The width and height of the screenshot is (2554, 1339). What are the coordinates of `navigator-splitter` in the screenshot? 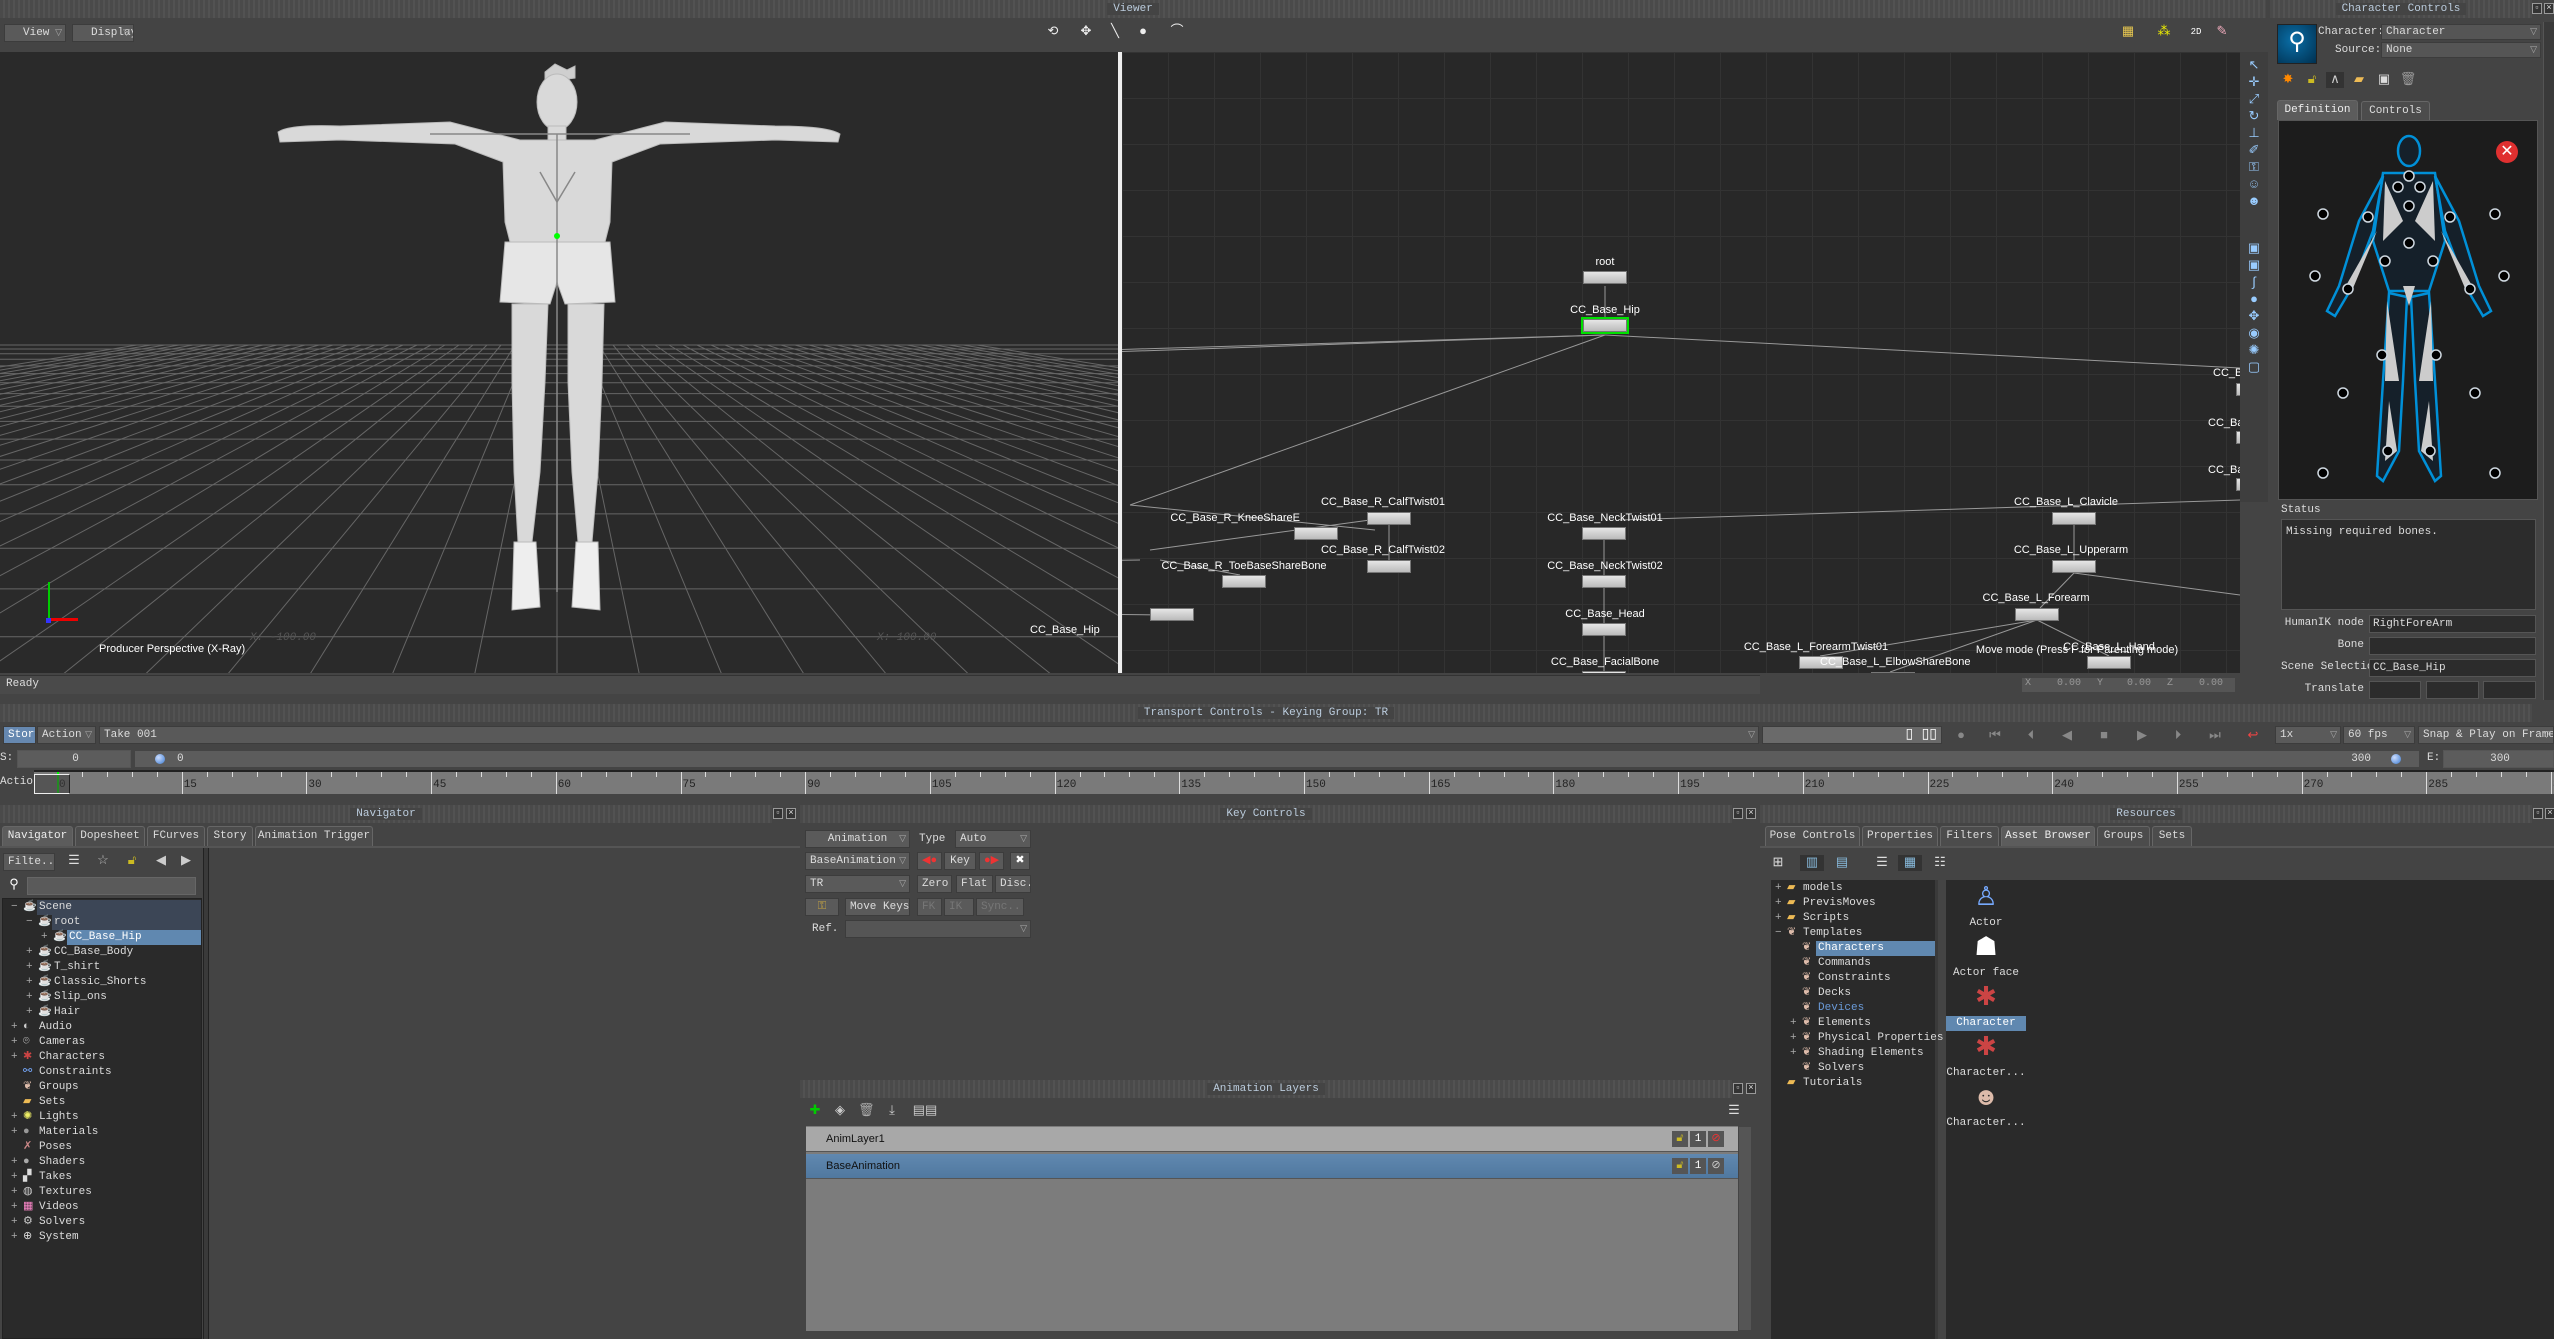 It's located at (206, 1093).